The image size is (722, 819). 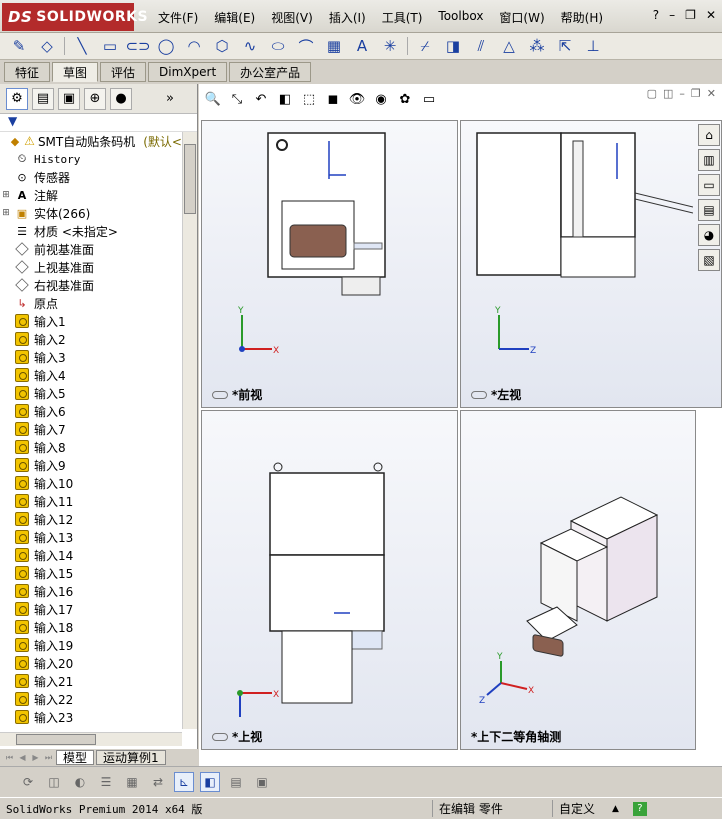 I want to click on tree-item-import: 输入3, so click(x=91, y=357).